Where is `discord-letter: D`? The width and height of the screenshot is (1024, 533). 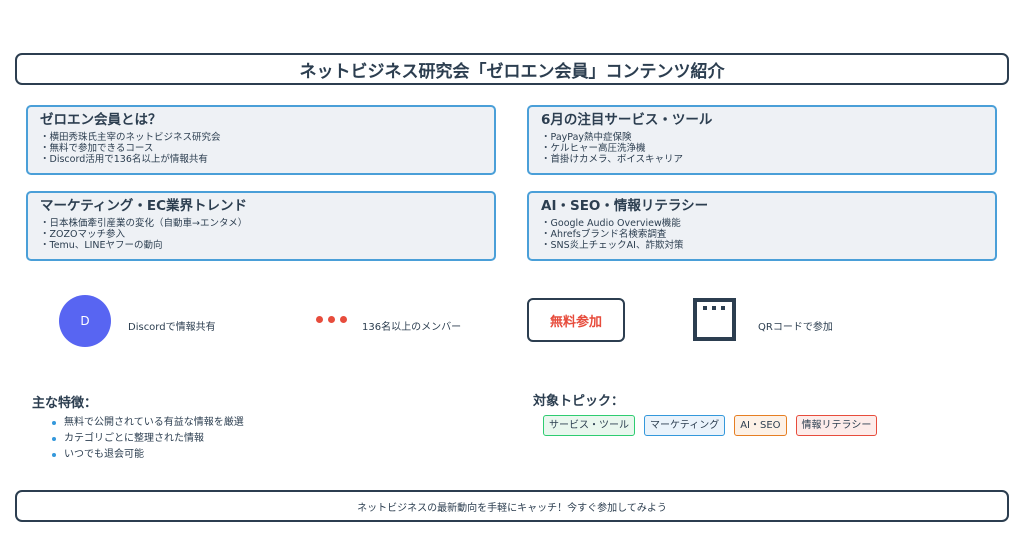
discord-letter: D is located at coordinates (85, 321).